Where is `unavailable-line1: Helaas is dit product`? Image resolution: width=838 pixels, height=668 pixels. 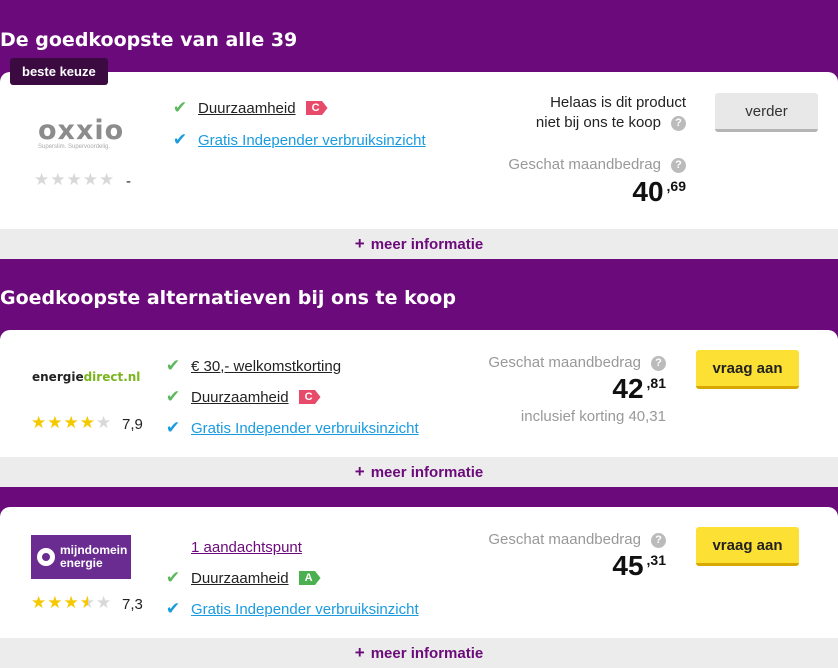 unavailable-line1: Helaas is dit product is located at coordinates (618, 102).